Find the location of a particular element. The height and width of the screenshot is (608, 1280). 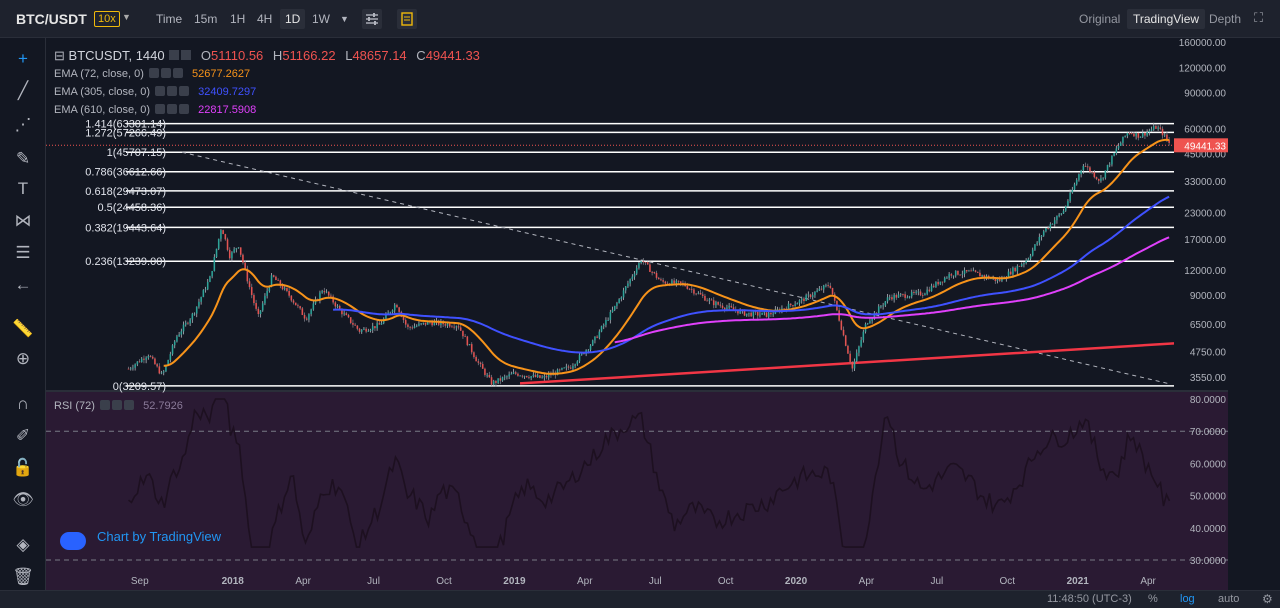

legend-collapse-icon: ⊟ is located at coordinates (59, 55).